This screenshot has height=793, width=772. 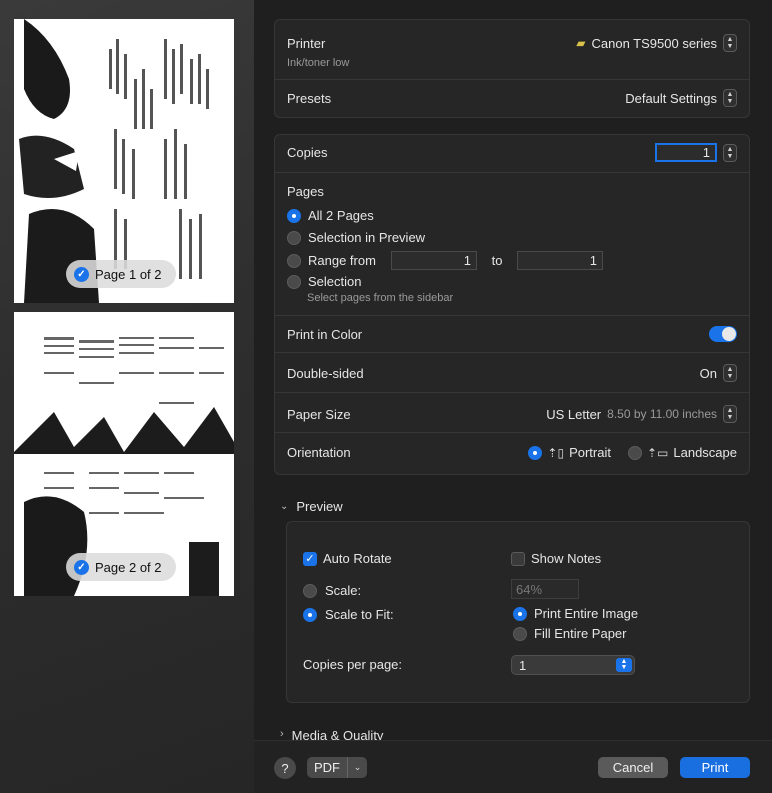 I want to click on cancel-button: Cancel, so click(x=633, y=767).